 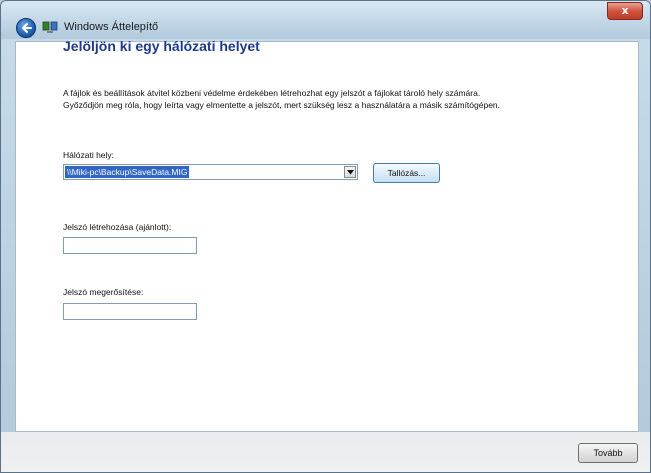 I want to click on close-icon: x, so click(x=625, y=10).